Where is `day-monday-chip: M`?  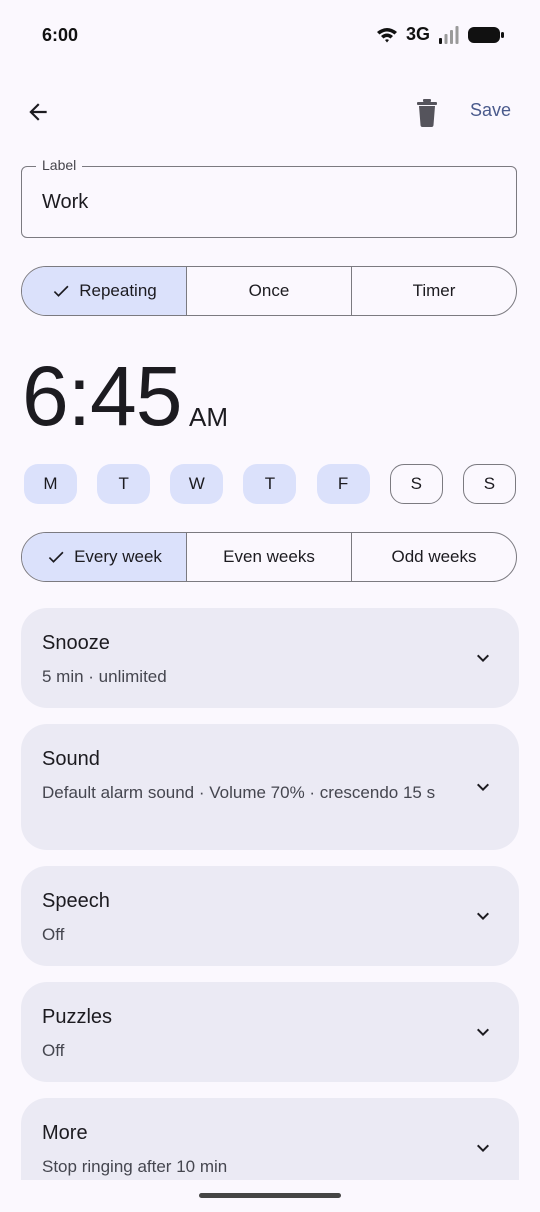 day-monday-chip: M is located at coordinates (50, 484).